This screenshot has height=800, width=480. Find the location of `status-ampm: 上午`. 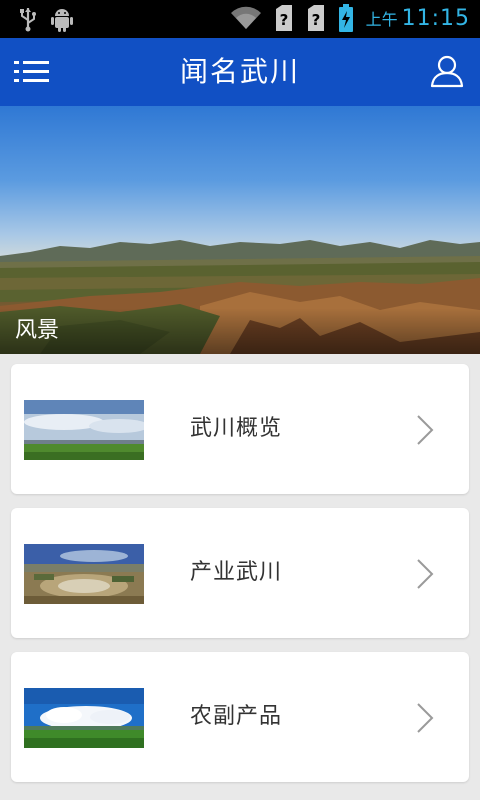

status-ampm: 上午 is located at coordinates (381, 19).